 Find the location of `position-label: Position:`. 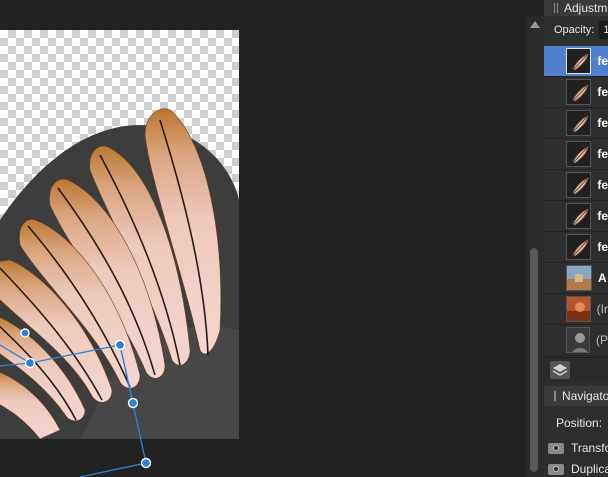

position-label: Position: is located at coordinates (579, 423).